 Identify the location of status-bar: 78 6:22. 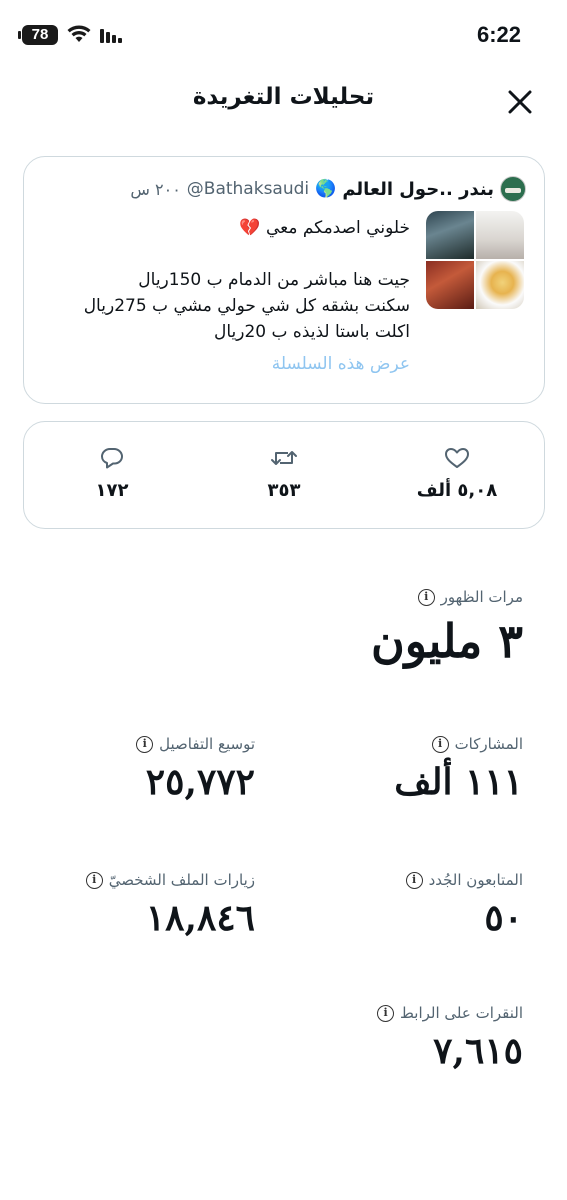
(283, 35).